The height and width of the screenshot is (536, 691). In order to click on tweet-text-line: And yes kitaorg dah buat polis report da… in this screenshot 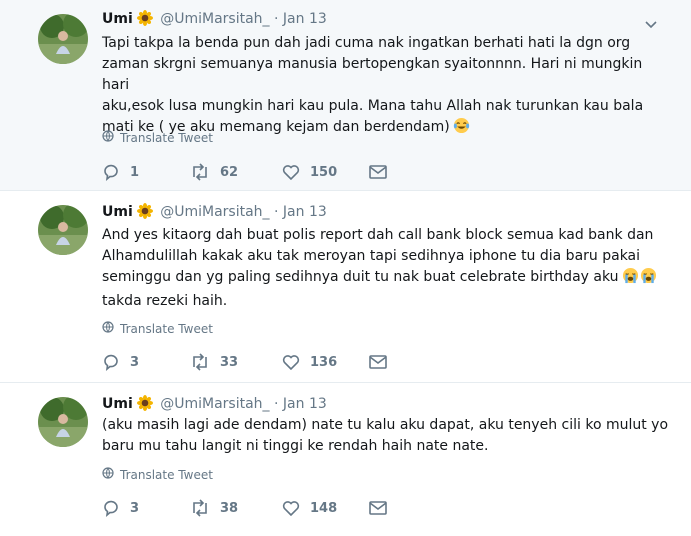, I will do `click(378, 235)`.